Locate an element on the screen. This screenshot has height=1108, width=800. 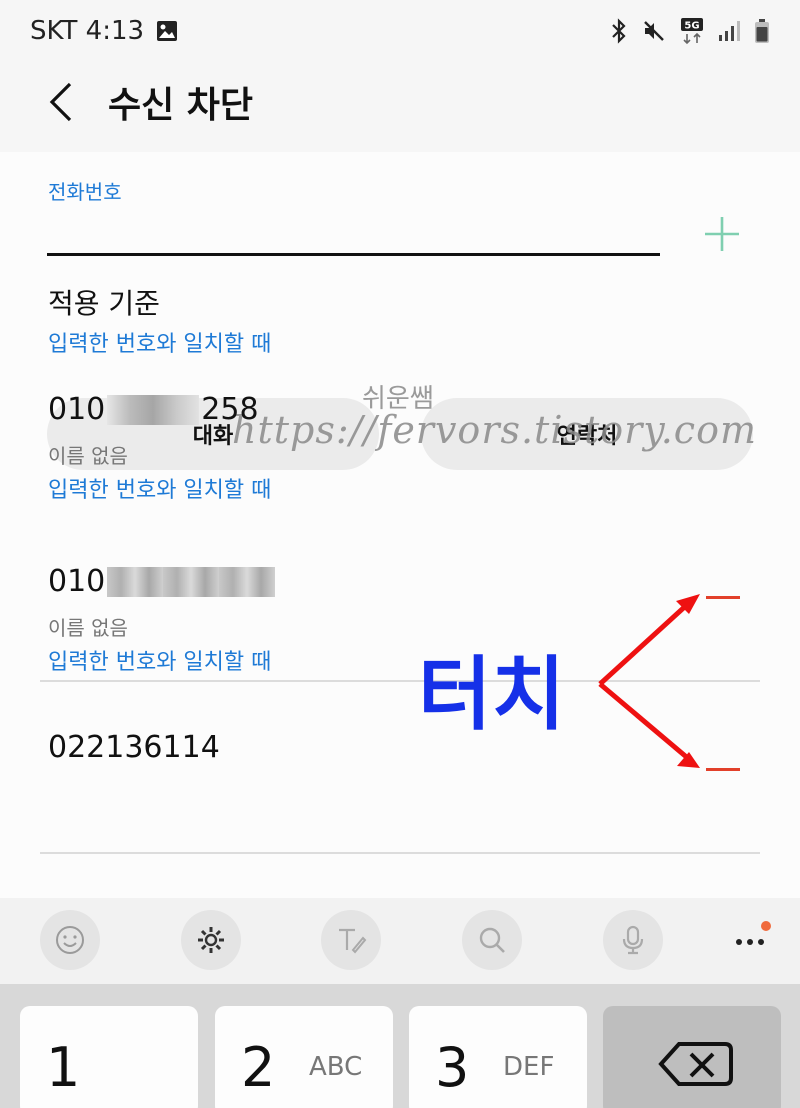
key-digit: 2 is located at coordinates (258, 1067).